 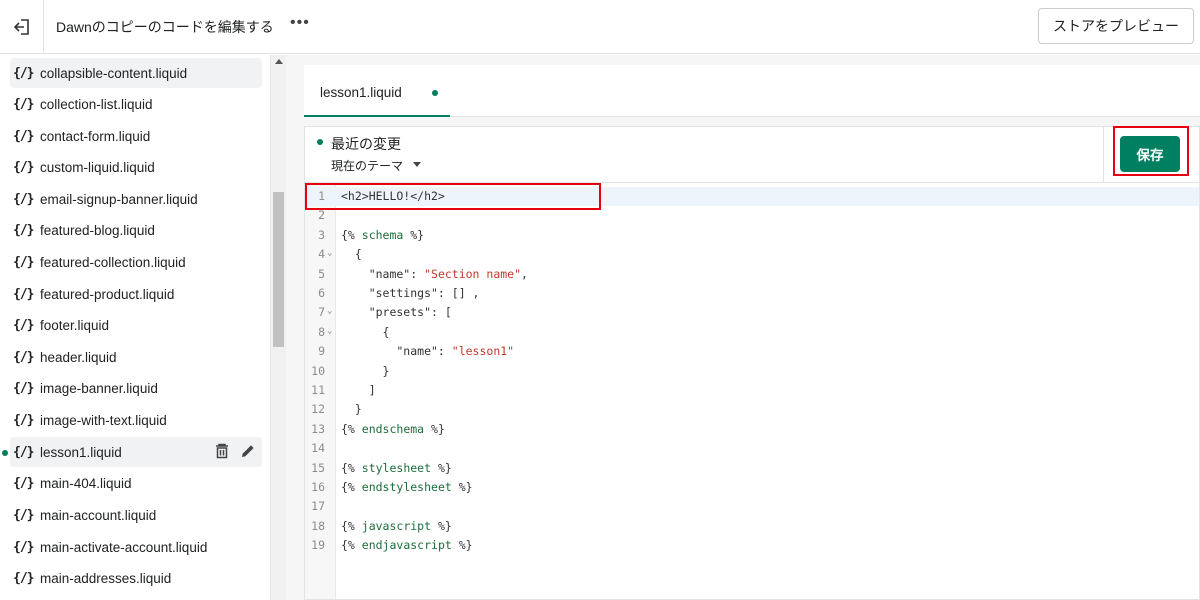 I want to click on line-number: 12, so click(x=318, y=409).